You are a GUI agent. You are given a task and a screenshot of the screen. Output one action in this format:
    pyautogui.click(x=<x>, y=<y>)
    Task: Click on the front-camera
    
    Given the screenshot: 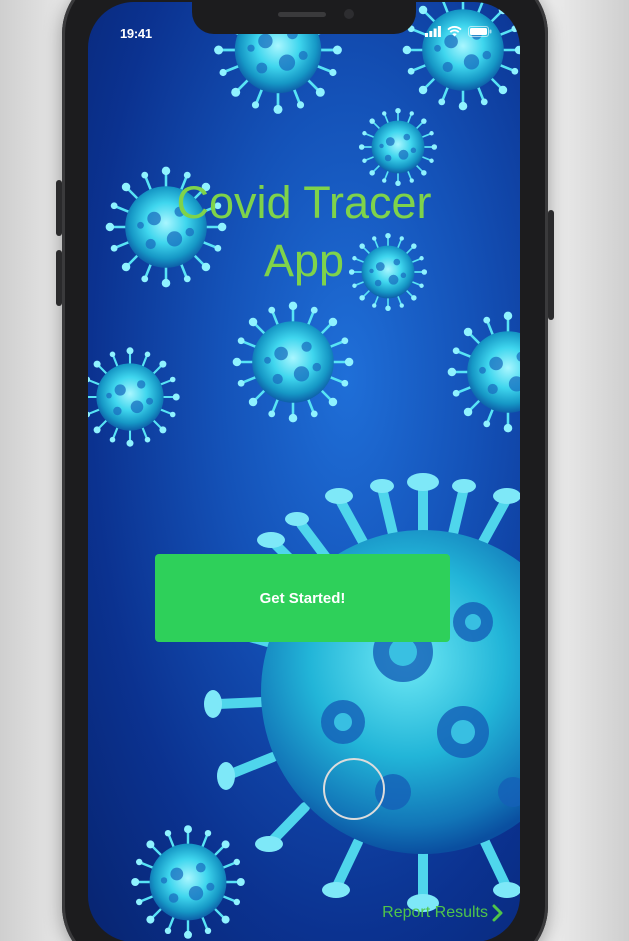 What is the action you would take?
    pyautogui.click(x=349, y=14)
    